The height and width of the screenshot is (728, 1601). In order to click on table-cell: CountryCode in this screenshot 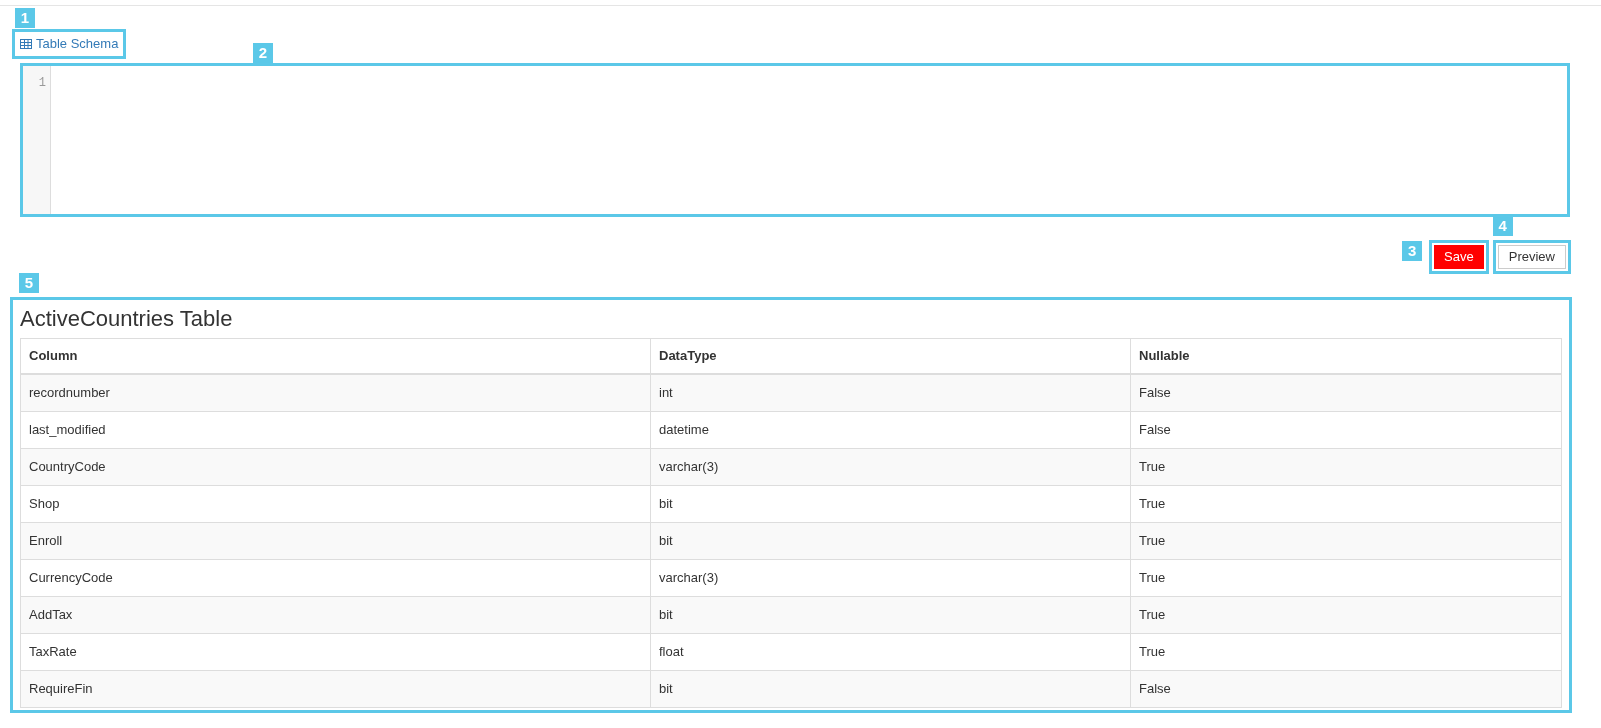, I will do `click(335, 466)`.